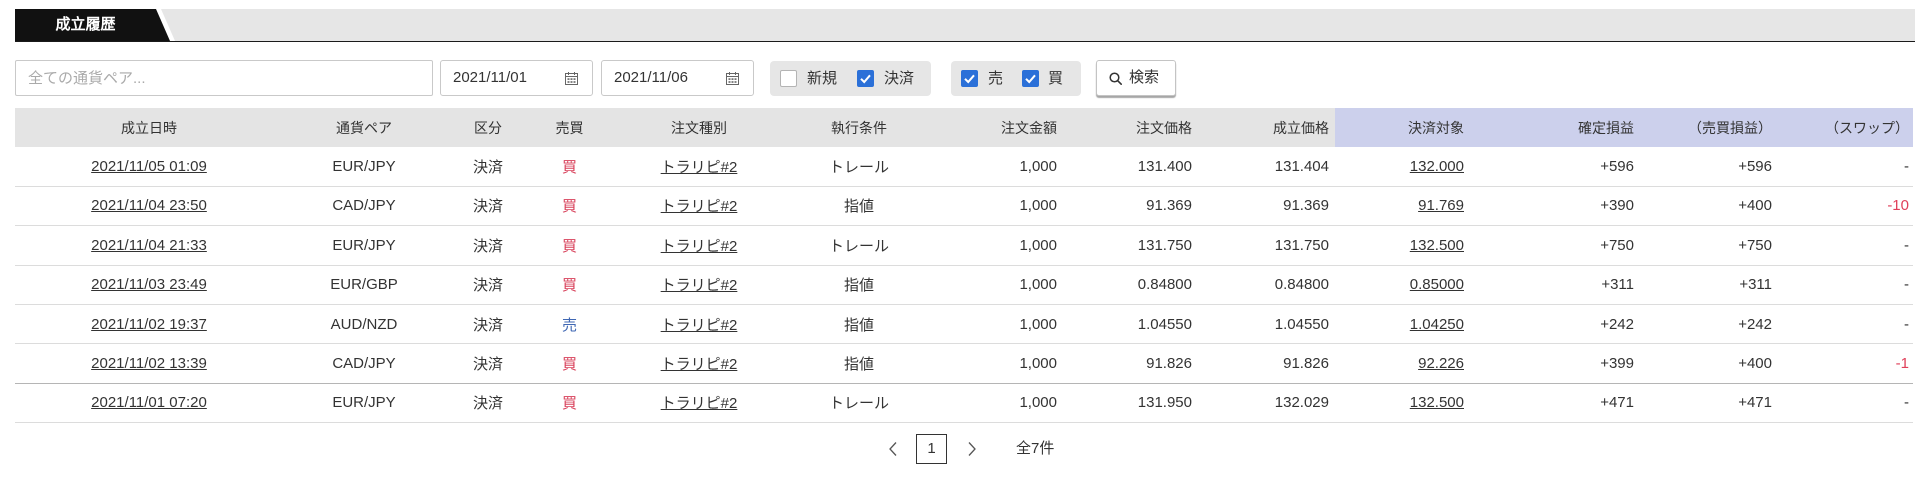 The width and height of the screenshot is (1919, 477). What do you see at coordinates (1144, 77) in the screenshot?
I see `search-button-label: 検索` at bounding box center [1144, 77].